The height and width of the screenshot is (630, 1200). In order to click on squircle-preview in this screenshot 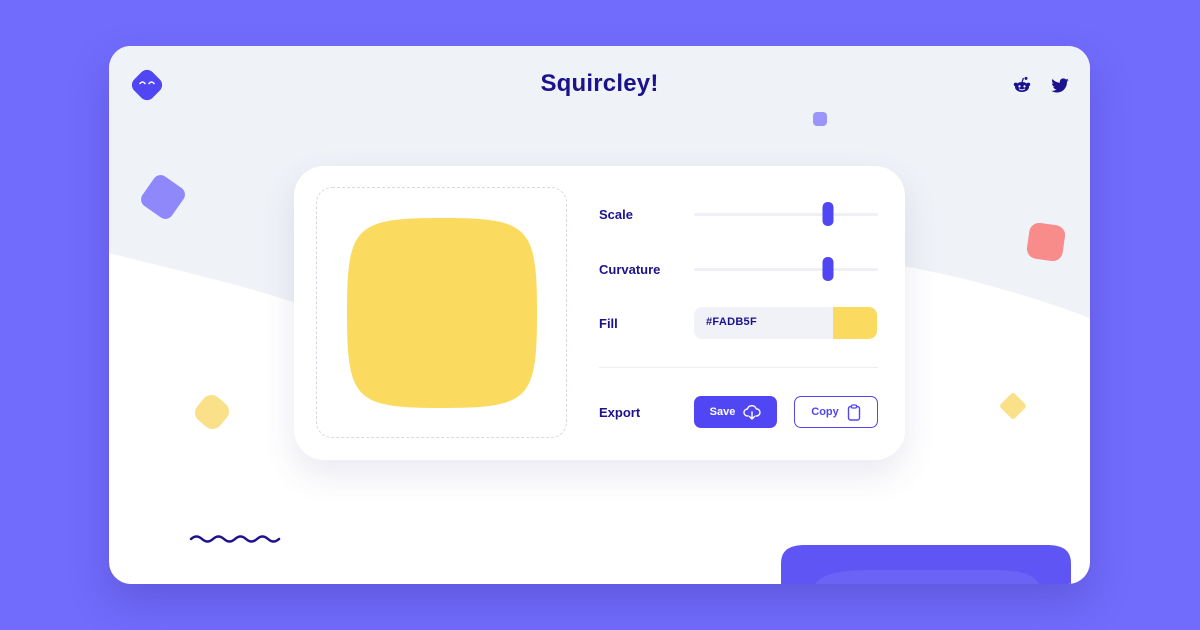, I will do `click(441, 312)`.